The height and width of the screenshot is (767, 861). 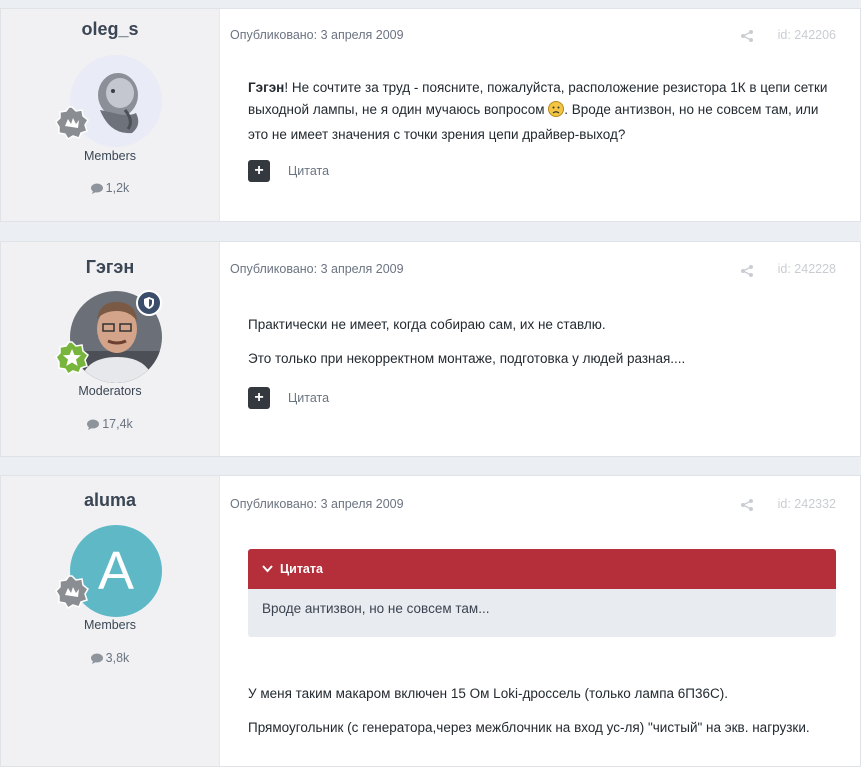 What do you see at coordinates (266, 87) in the screenshot?
I see `mention-link: Гэгэн` at bounding box center [266, 87].